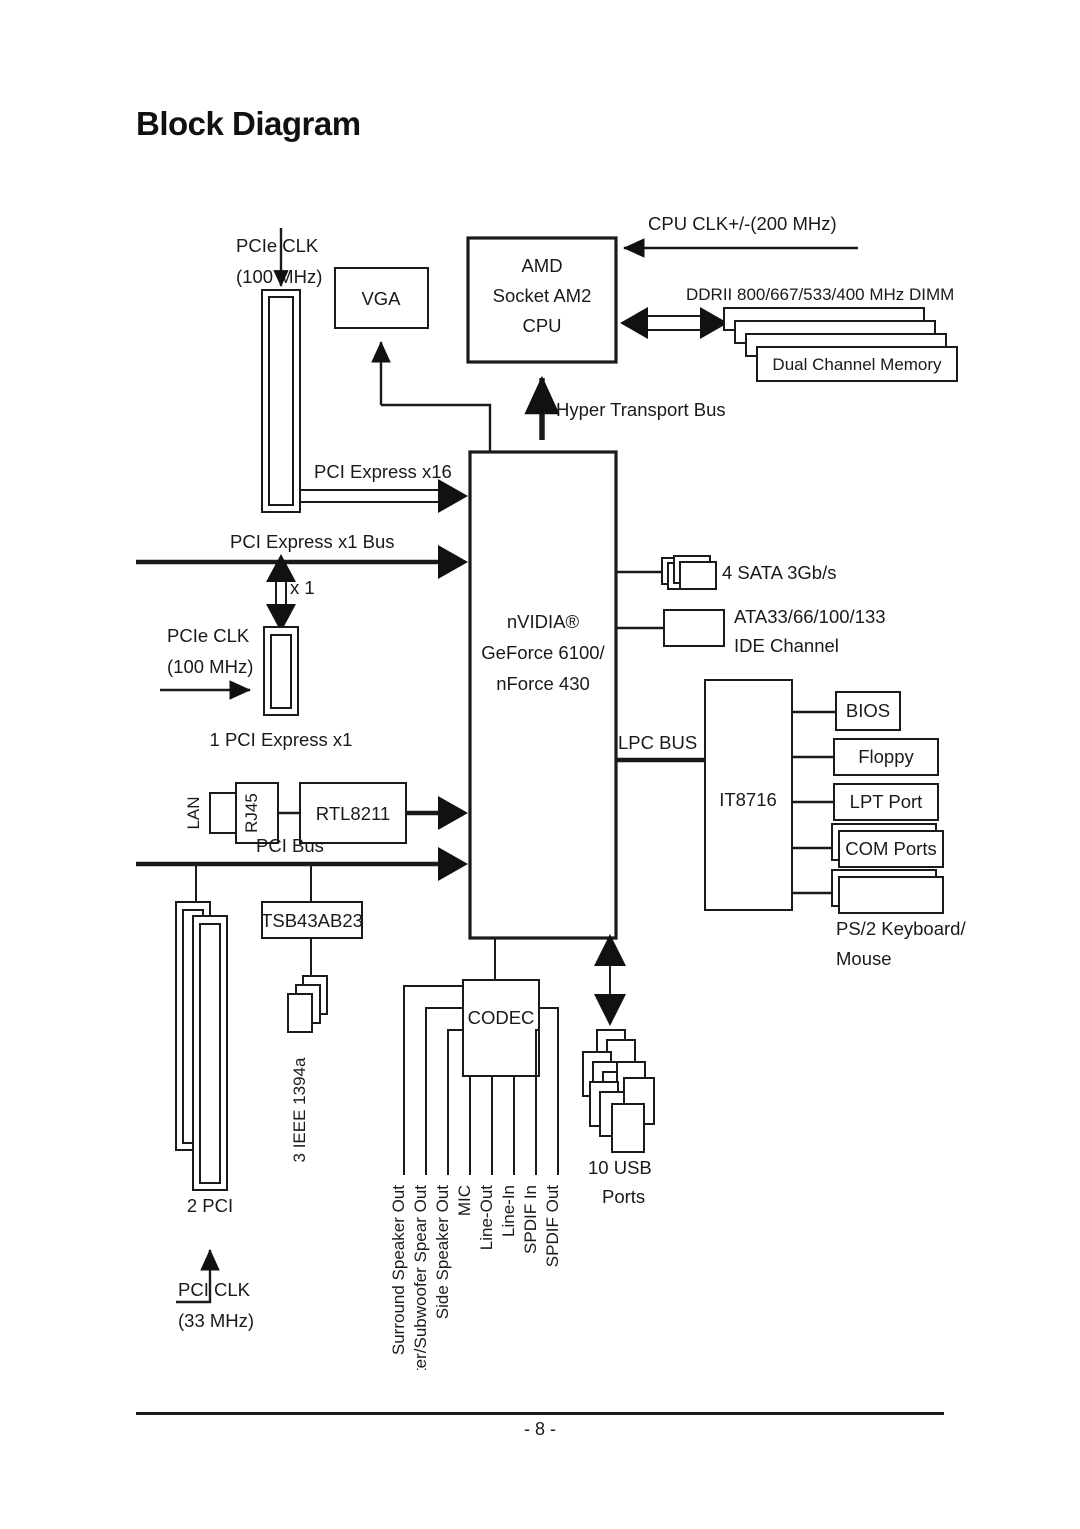 This screenshot has height=1529, width=1080. What do you see at coordinates (820, 294) in the screenshot?
I see `memory-spec-label: DDRII 800/667/533/400 MHz DIMM` at bounding box center [820, 294].